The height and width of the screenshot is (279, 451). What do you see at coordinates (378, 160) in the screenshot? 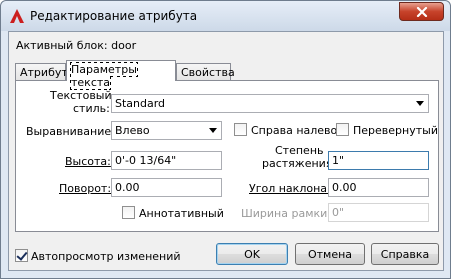
I see `width-factor-field: 1"` at bounding box center [378, 160].